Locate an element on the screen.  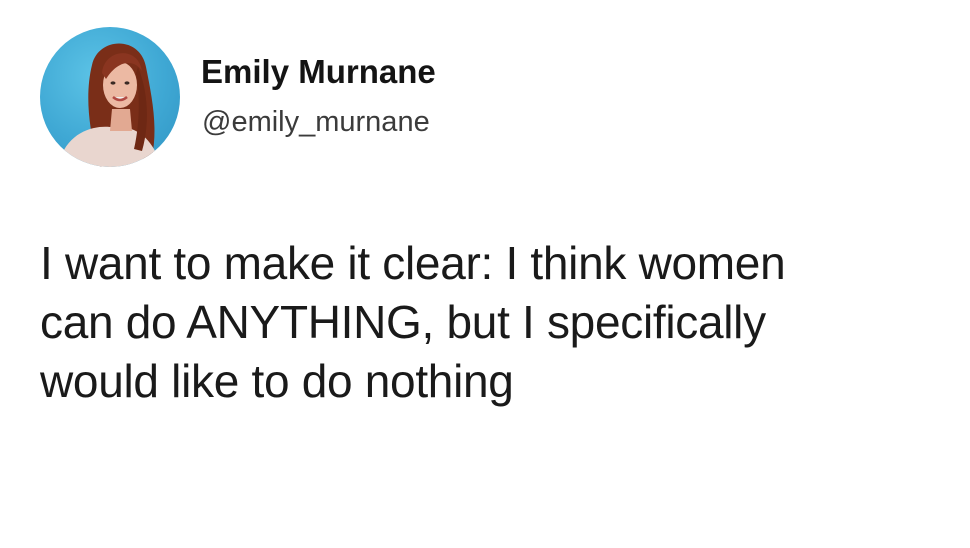
tweet-text-line: can do ANYTHING, but I specifically is located at coordinates (403, 322).